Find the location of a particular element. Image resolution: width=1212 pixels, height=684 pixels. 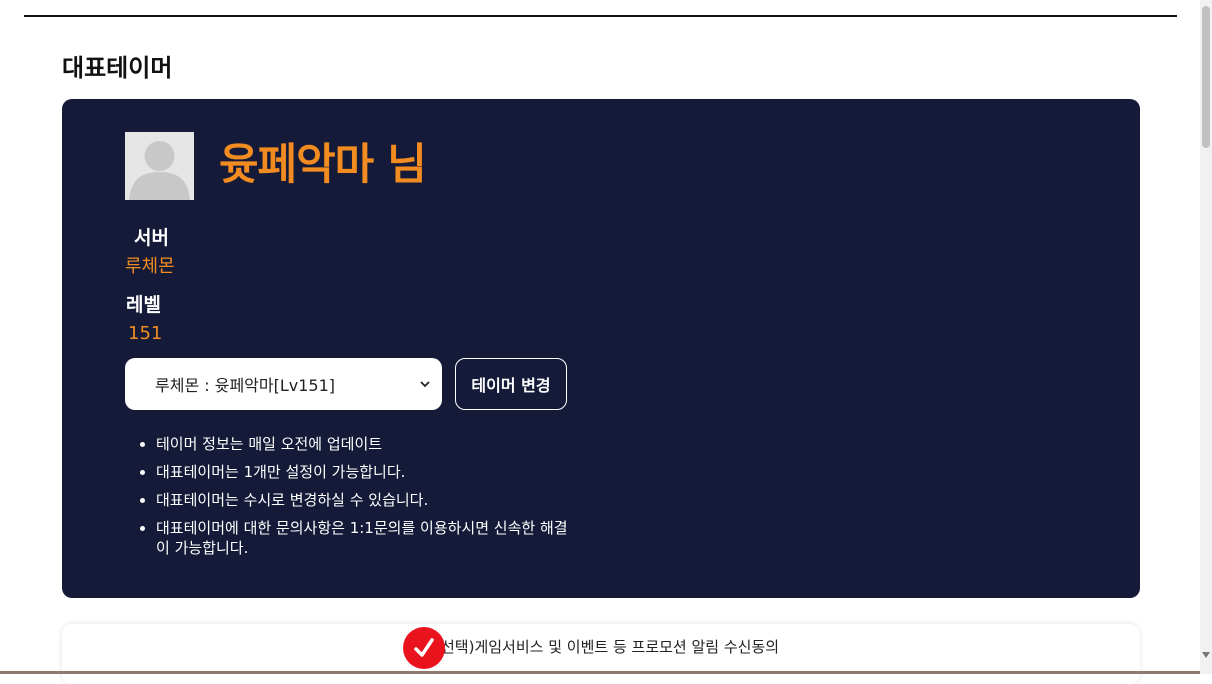

scroll-down-arrow-icon is located at coordinates (1206, 655).